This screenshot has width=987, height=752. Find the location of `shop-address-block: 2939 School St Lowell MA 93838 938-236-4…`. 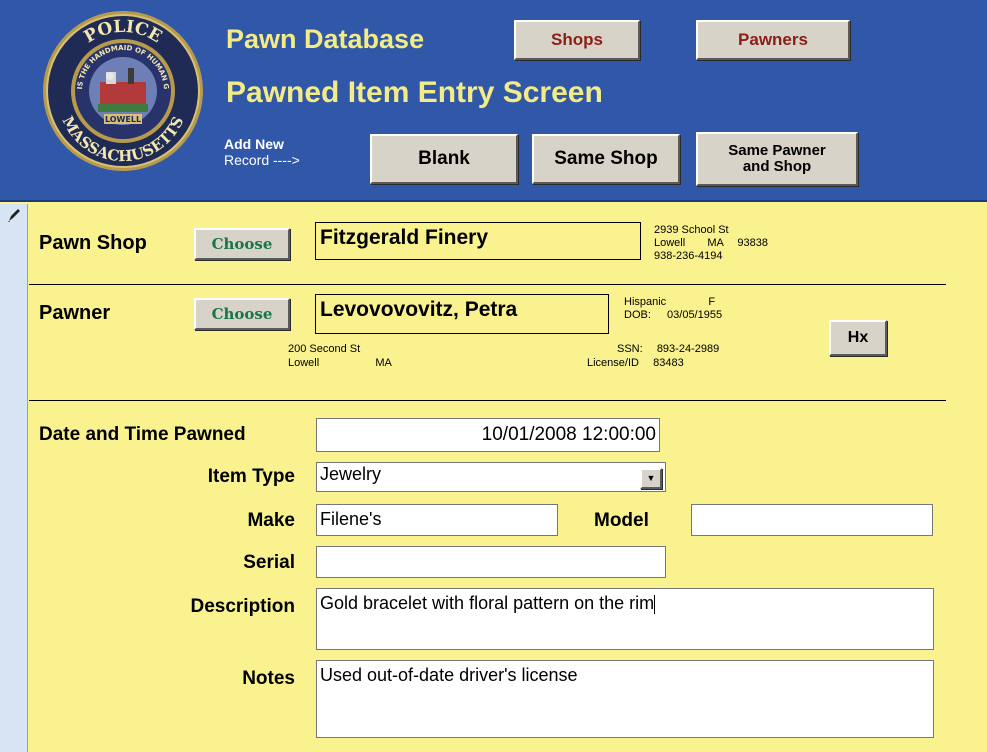

shop-address-block: 2939 School St Lowell MA 93838 938-236-4… is located at coordinates (711, 243).